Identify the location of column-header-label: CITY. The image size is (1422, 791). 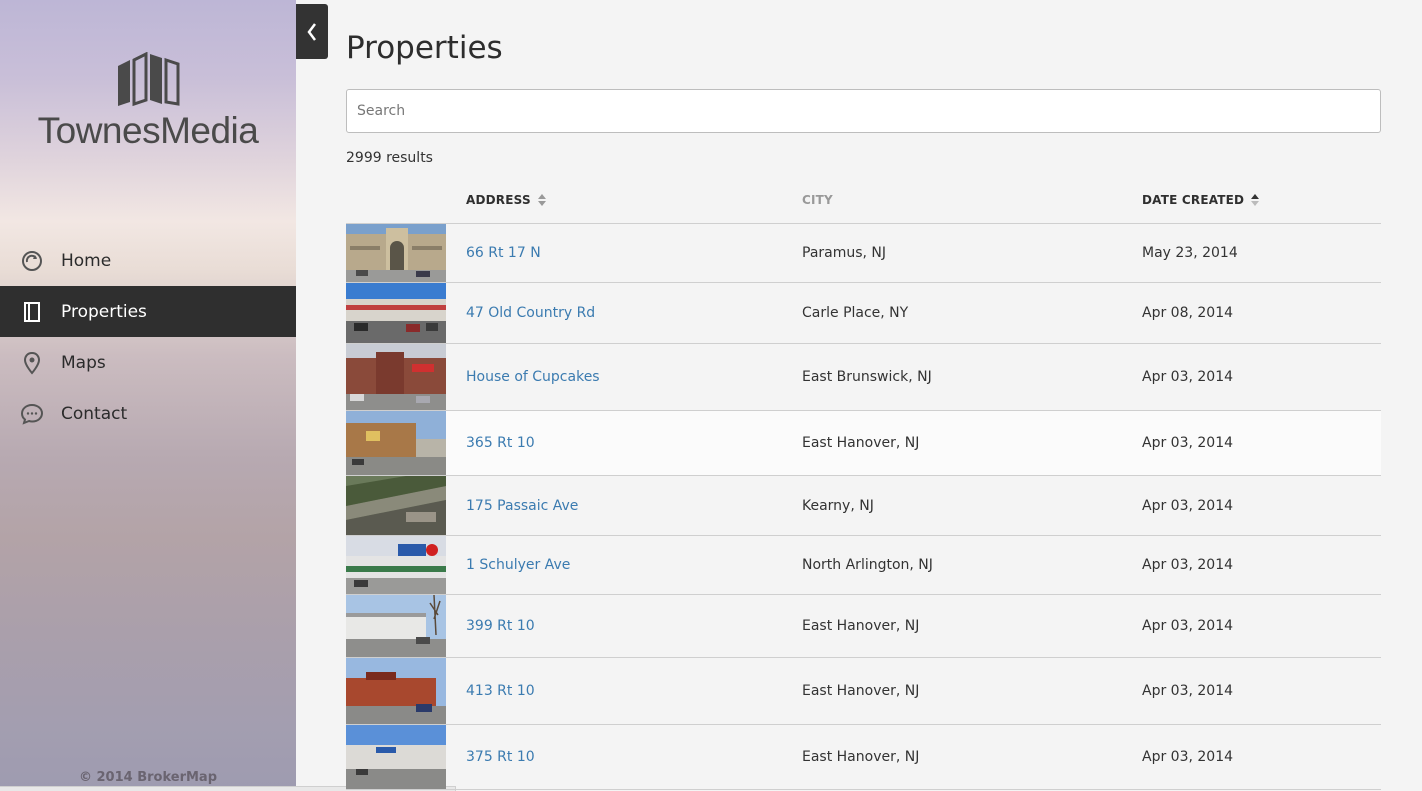
(817, 199).